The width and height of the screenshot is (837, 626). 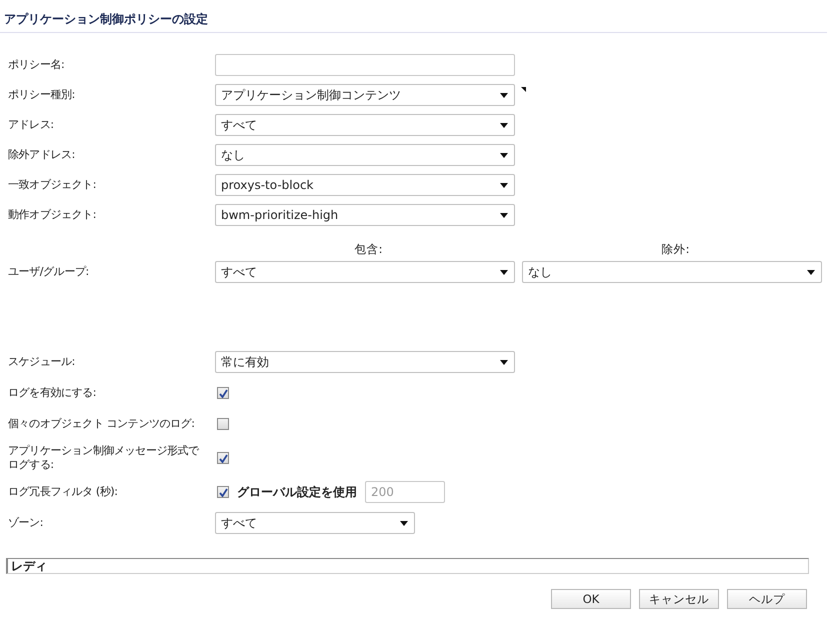 What do you see at coordinates (365, 185) in the screenshot?
I see `dropdown: proxys-to-block` at bounding box center [365, 185].